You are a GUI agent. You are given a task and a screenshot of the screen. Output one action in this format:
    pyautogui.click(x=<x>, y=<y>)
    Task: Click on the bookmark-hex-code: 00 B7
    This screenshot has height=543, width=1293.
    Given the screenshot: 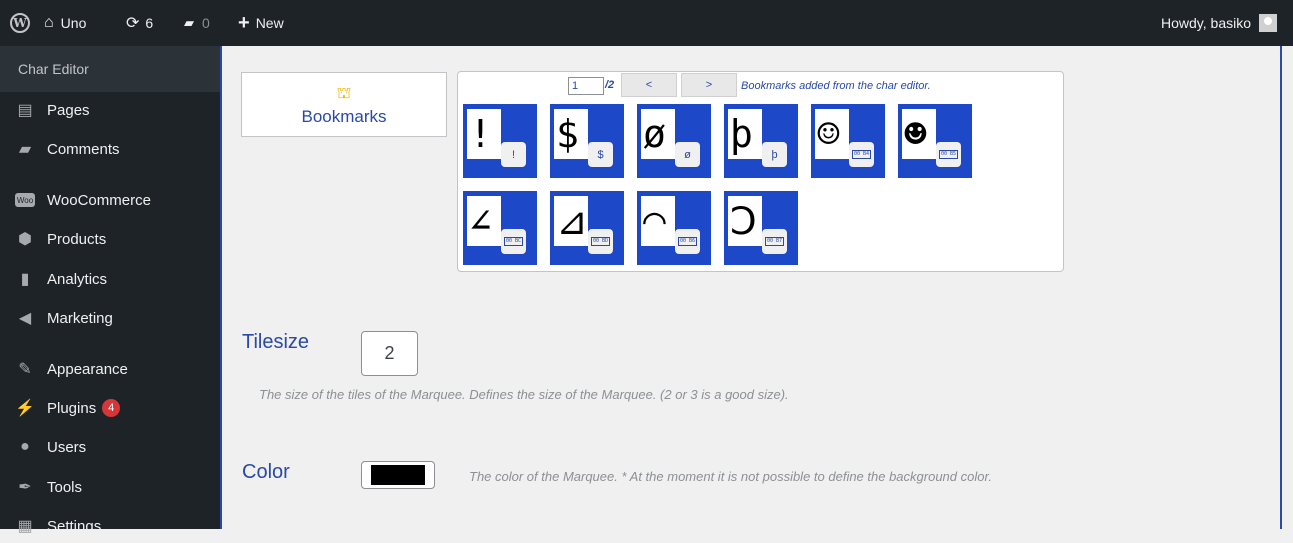 What is the action you would take?
    pyautogui.click(x=774, y=241)
    